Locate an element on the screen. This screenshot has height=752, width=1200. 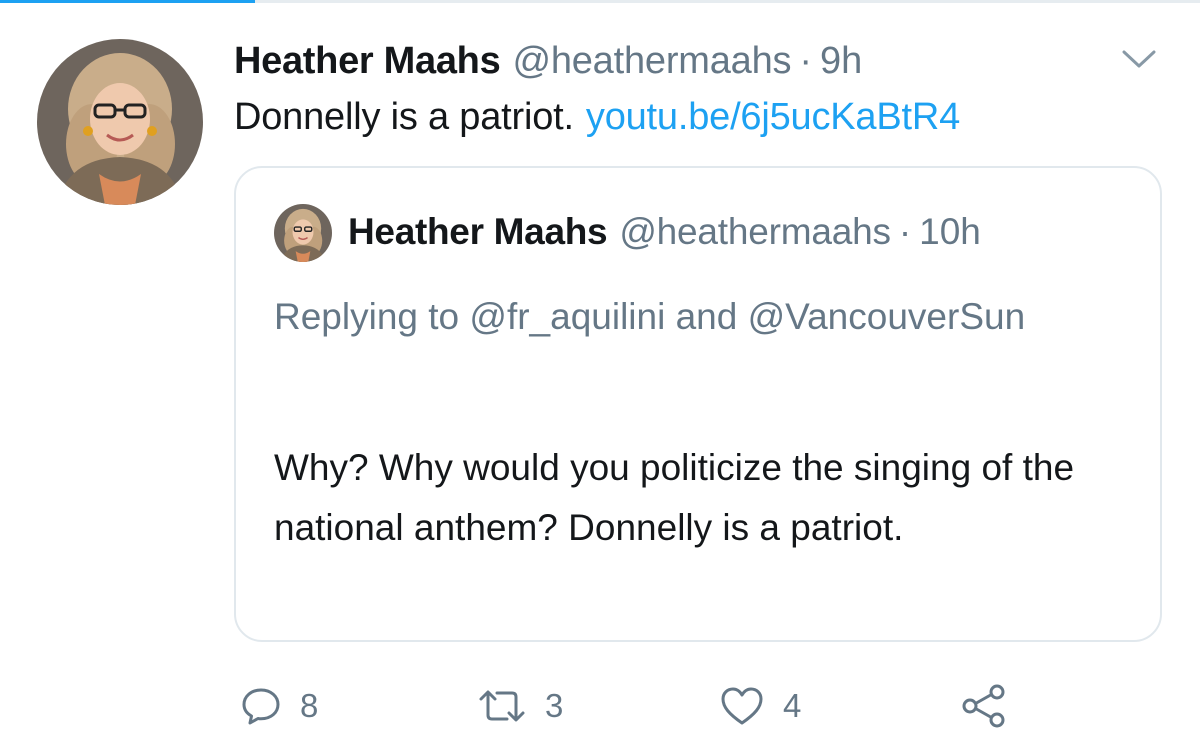
like-button: 4 is located at coordinates (760, 706).